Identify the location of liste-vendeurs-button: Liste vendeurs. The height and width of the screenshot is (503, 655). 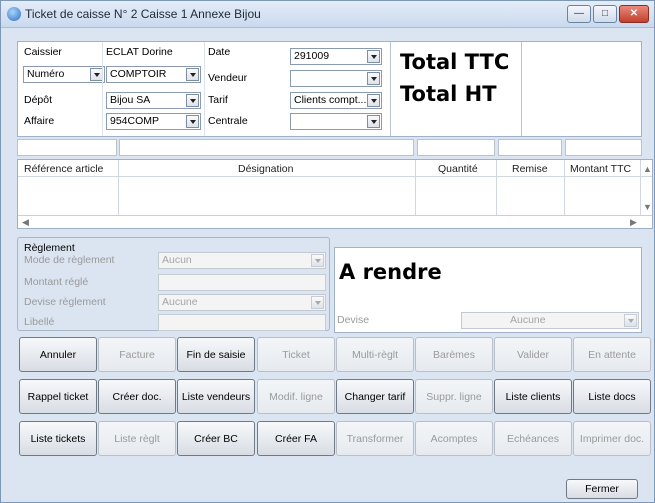
(216, 396).